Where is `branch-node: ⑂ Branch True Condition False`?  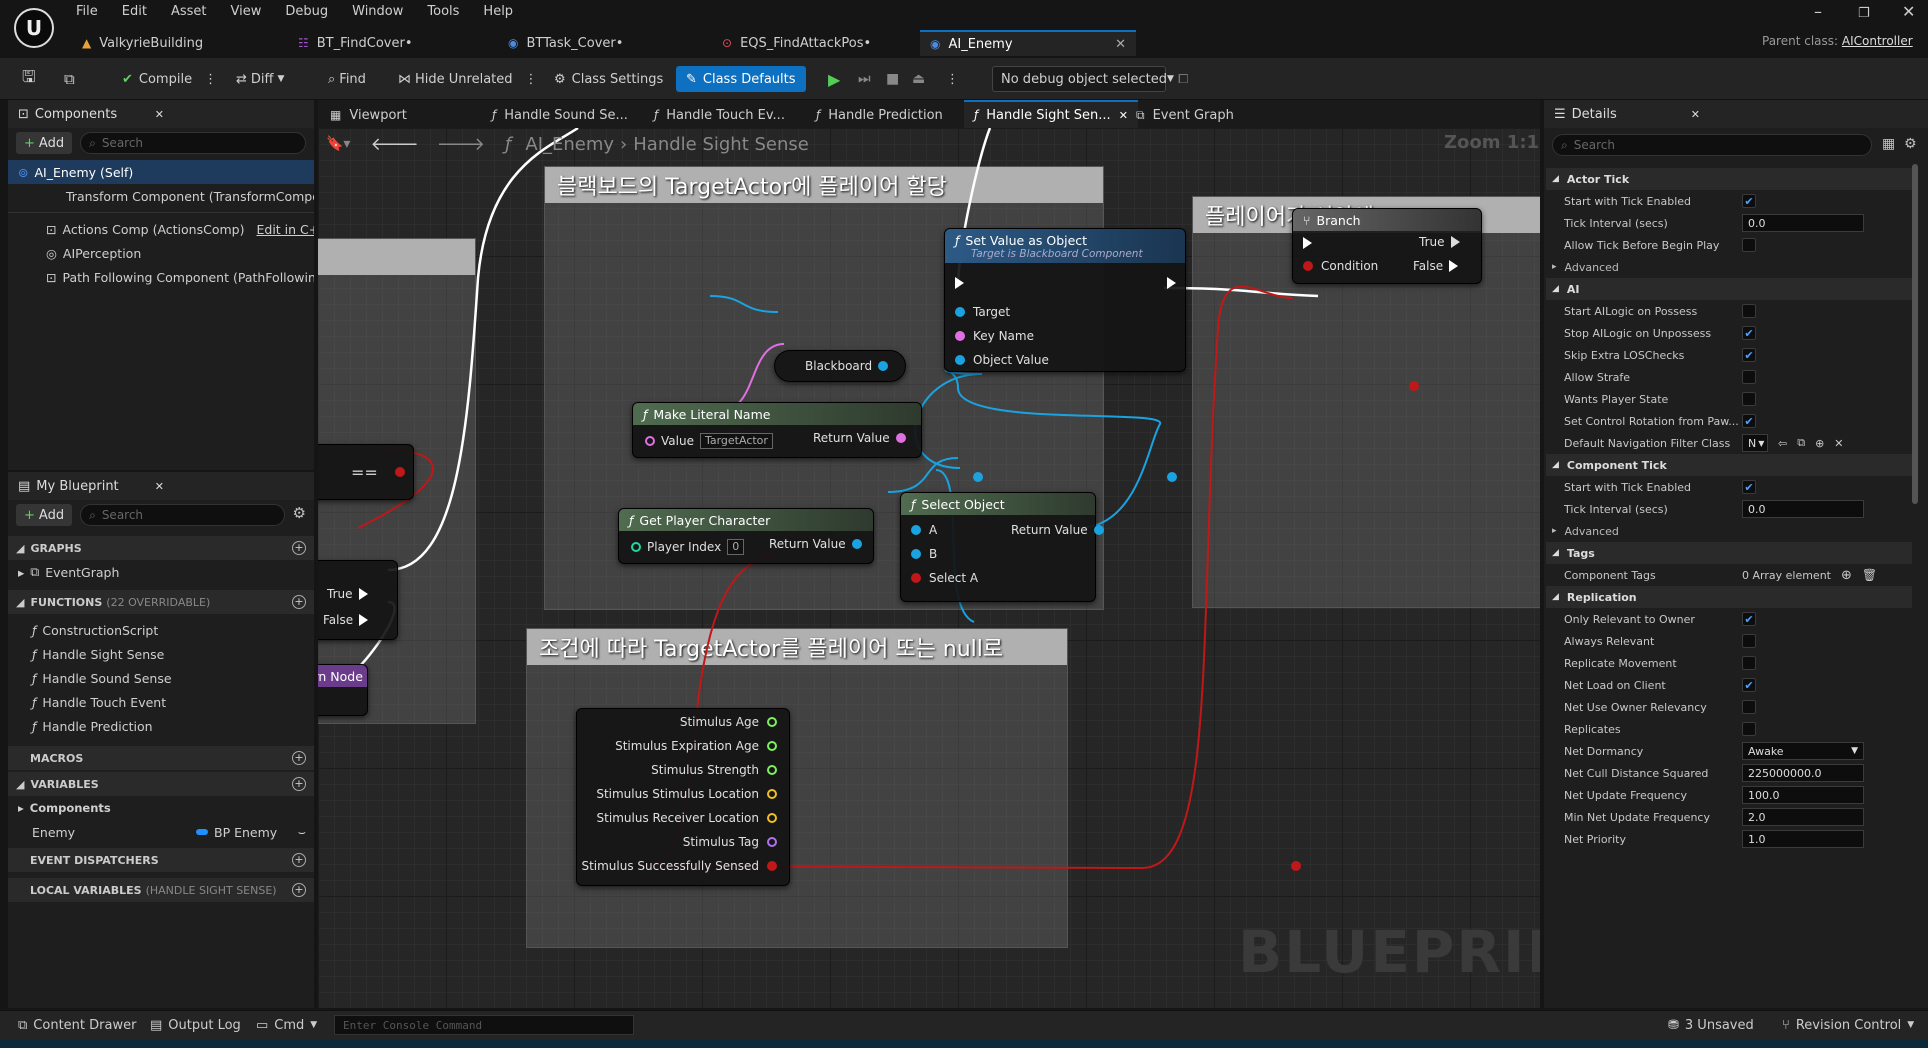 branch-node: ⑂ Branch True Condition False is located at coordinates (1387, 246).